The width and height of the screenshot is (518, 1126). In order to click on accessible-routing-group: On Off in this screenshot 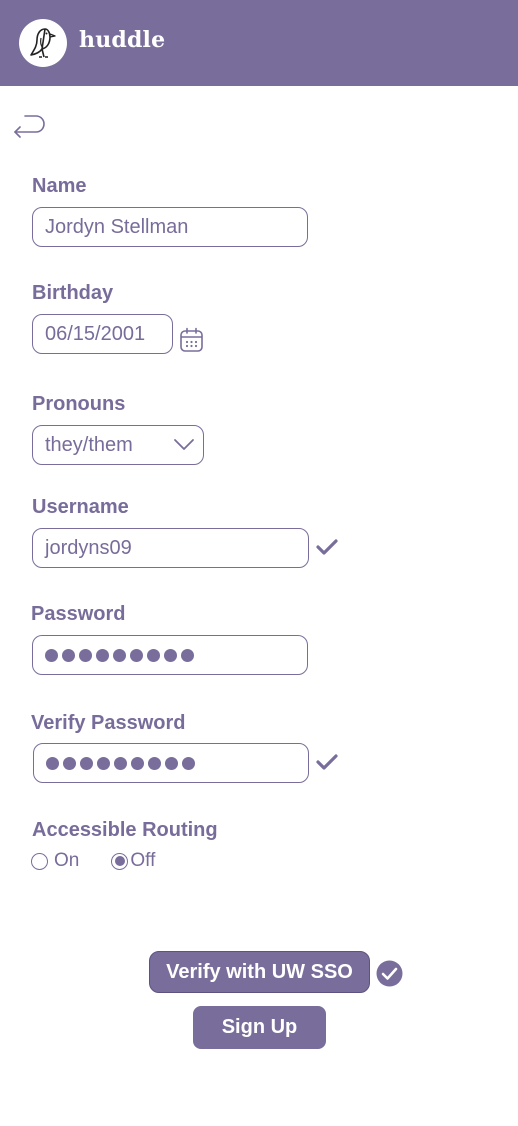, I will do `click(93, 861)`.